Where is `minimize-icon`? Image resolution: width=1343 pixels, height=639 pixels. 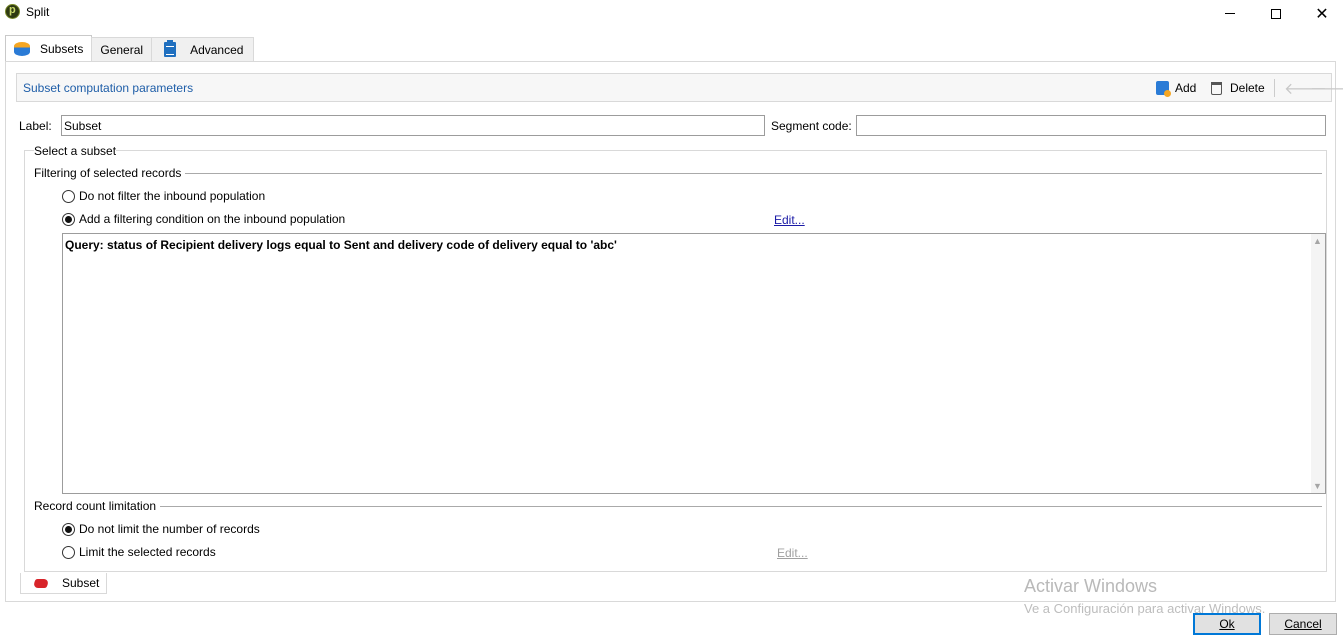
minimize-icon is located at coordinates (1230, 13).